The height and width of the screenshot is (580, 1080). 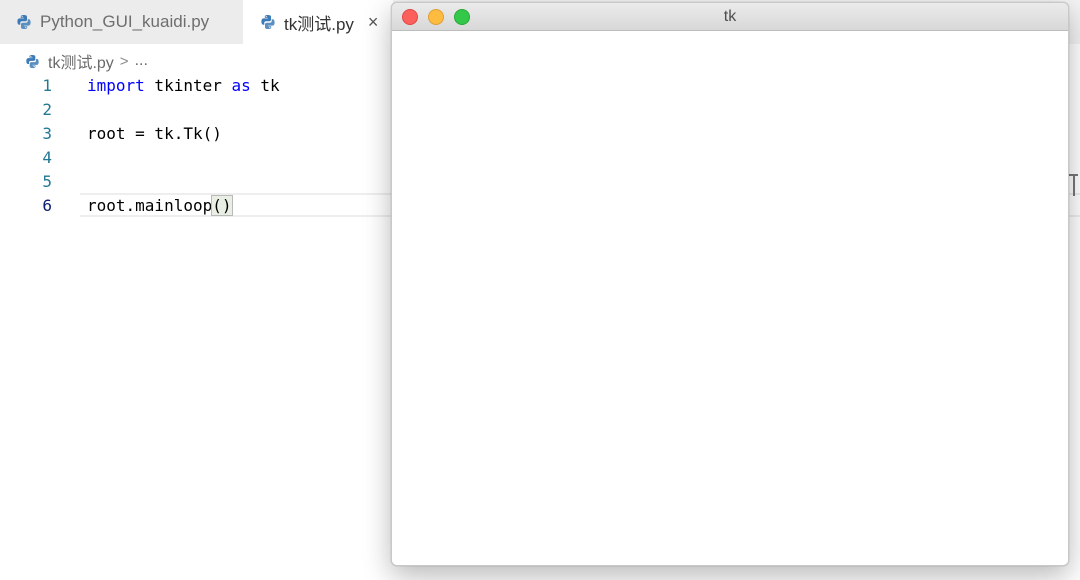 I want to click on line-text: import tkinter as tk, so click(x=183, y=85).